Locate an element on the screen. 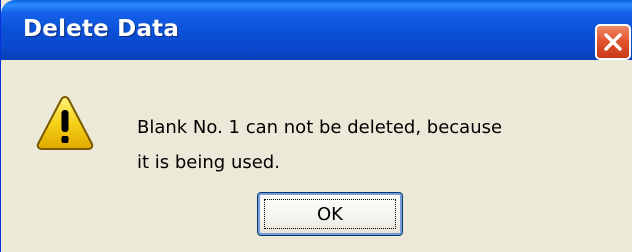 This screenshot has width=632, height=252. warning-icon is located at coordinates (65, 122).